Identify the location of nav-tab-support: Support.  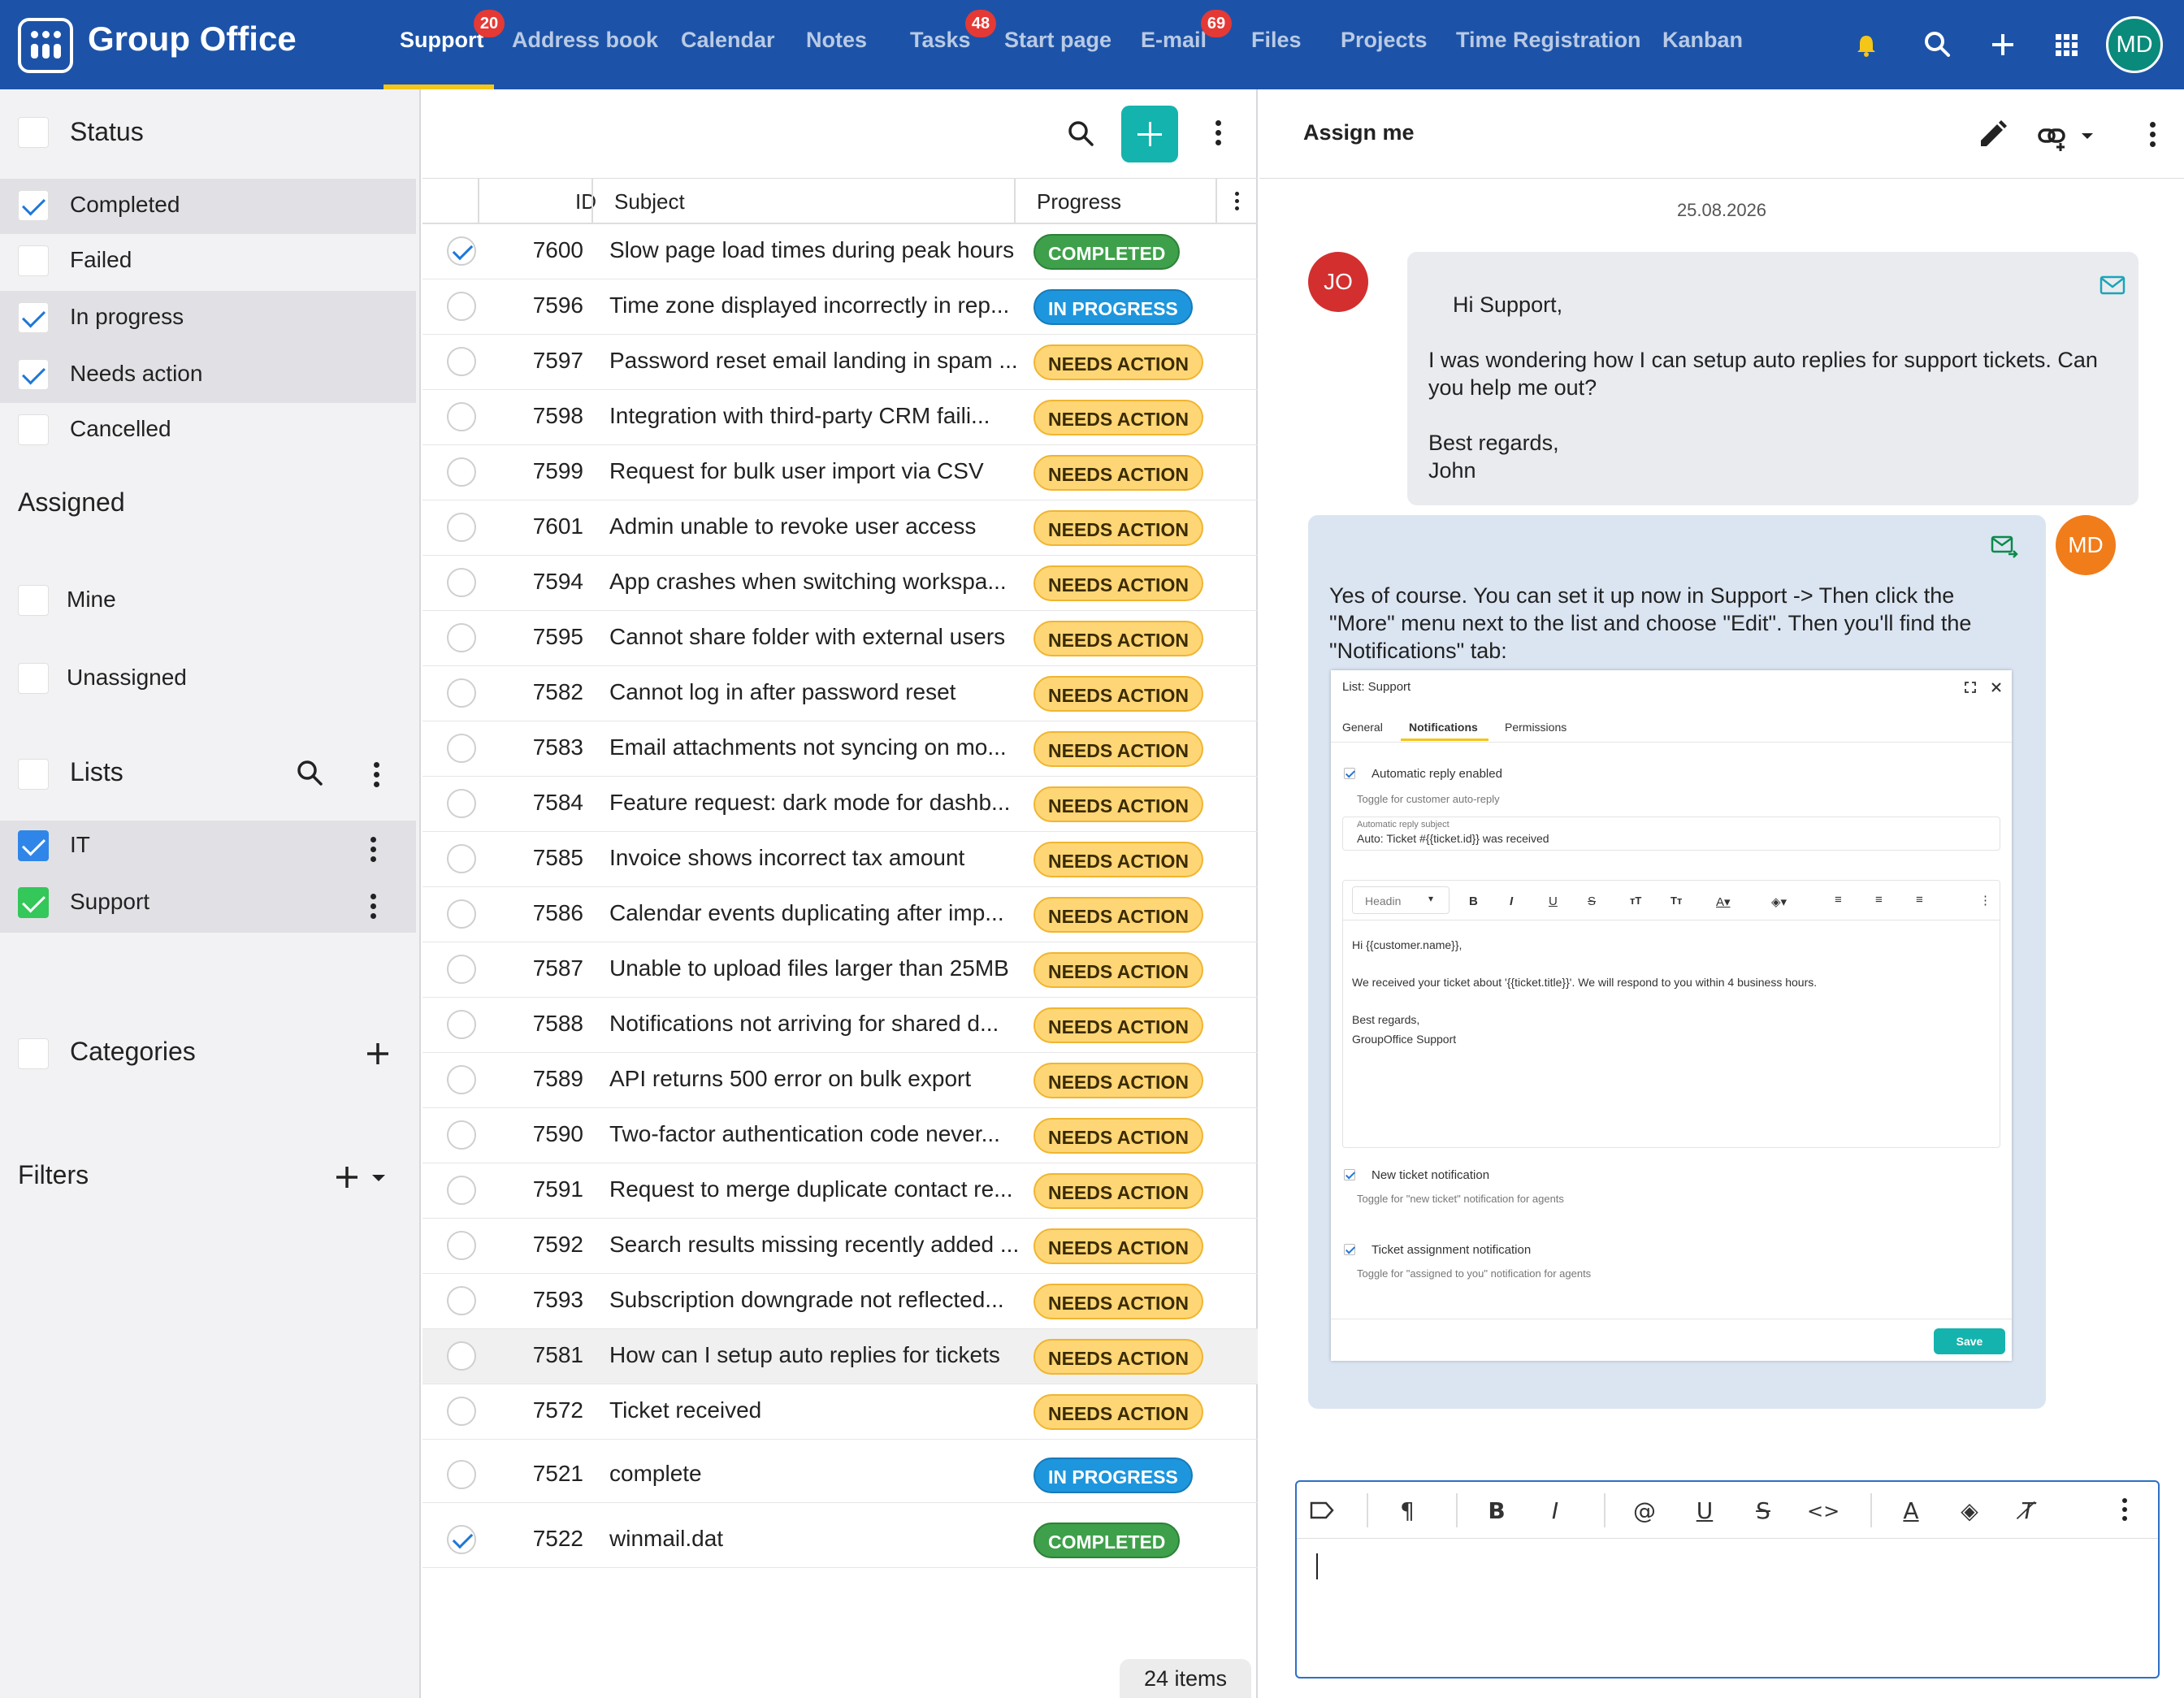
(441, 41).